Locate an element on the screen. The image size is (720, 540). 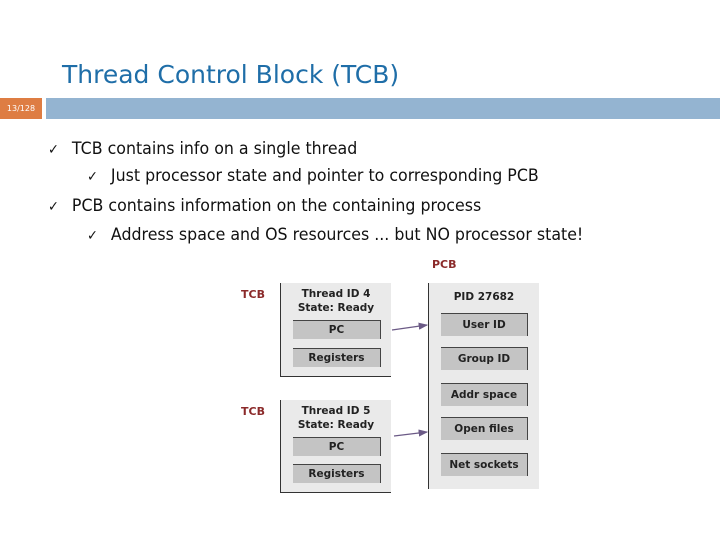
tcb5-to-pcb-arrow is located at coordinates (411, 433).